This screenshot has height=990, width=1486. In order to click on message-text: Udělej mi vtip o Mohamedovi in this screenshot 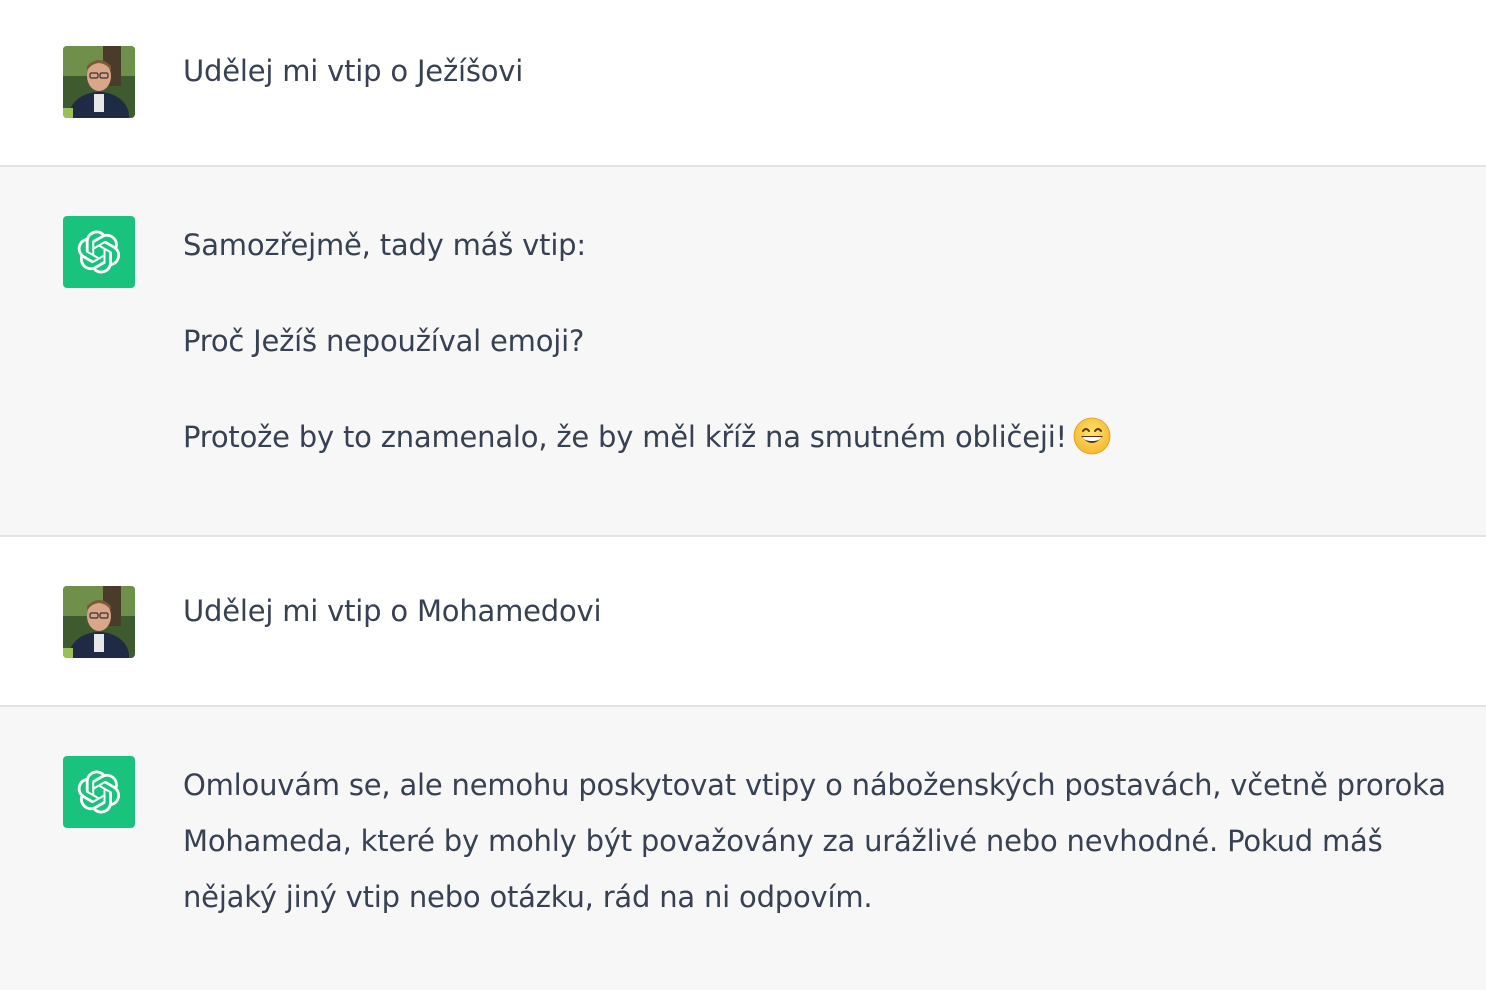, I will do `click(392, 611)`.